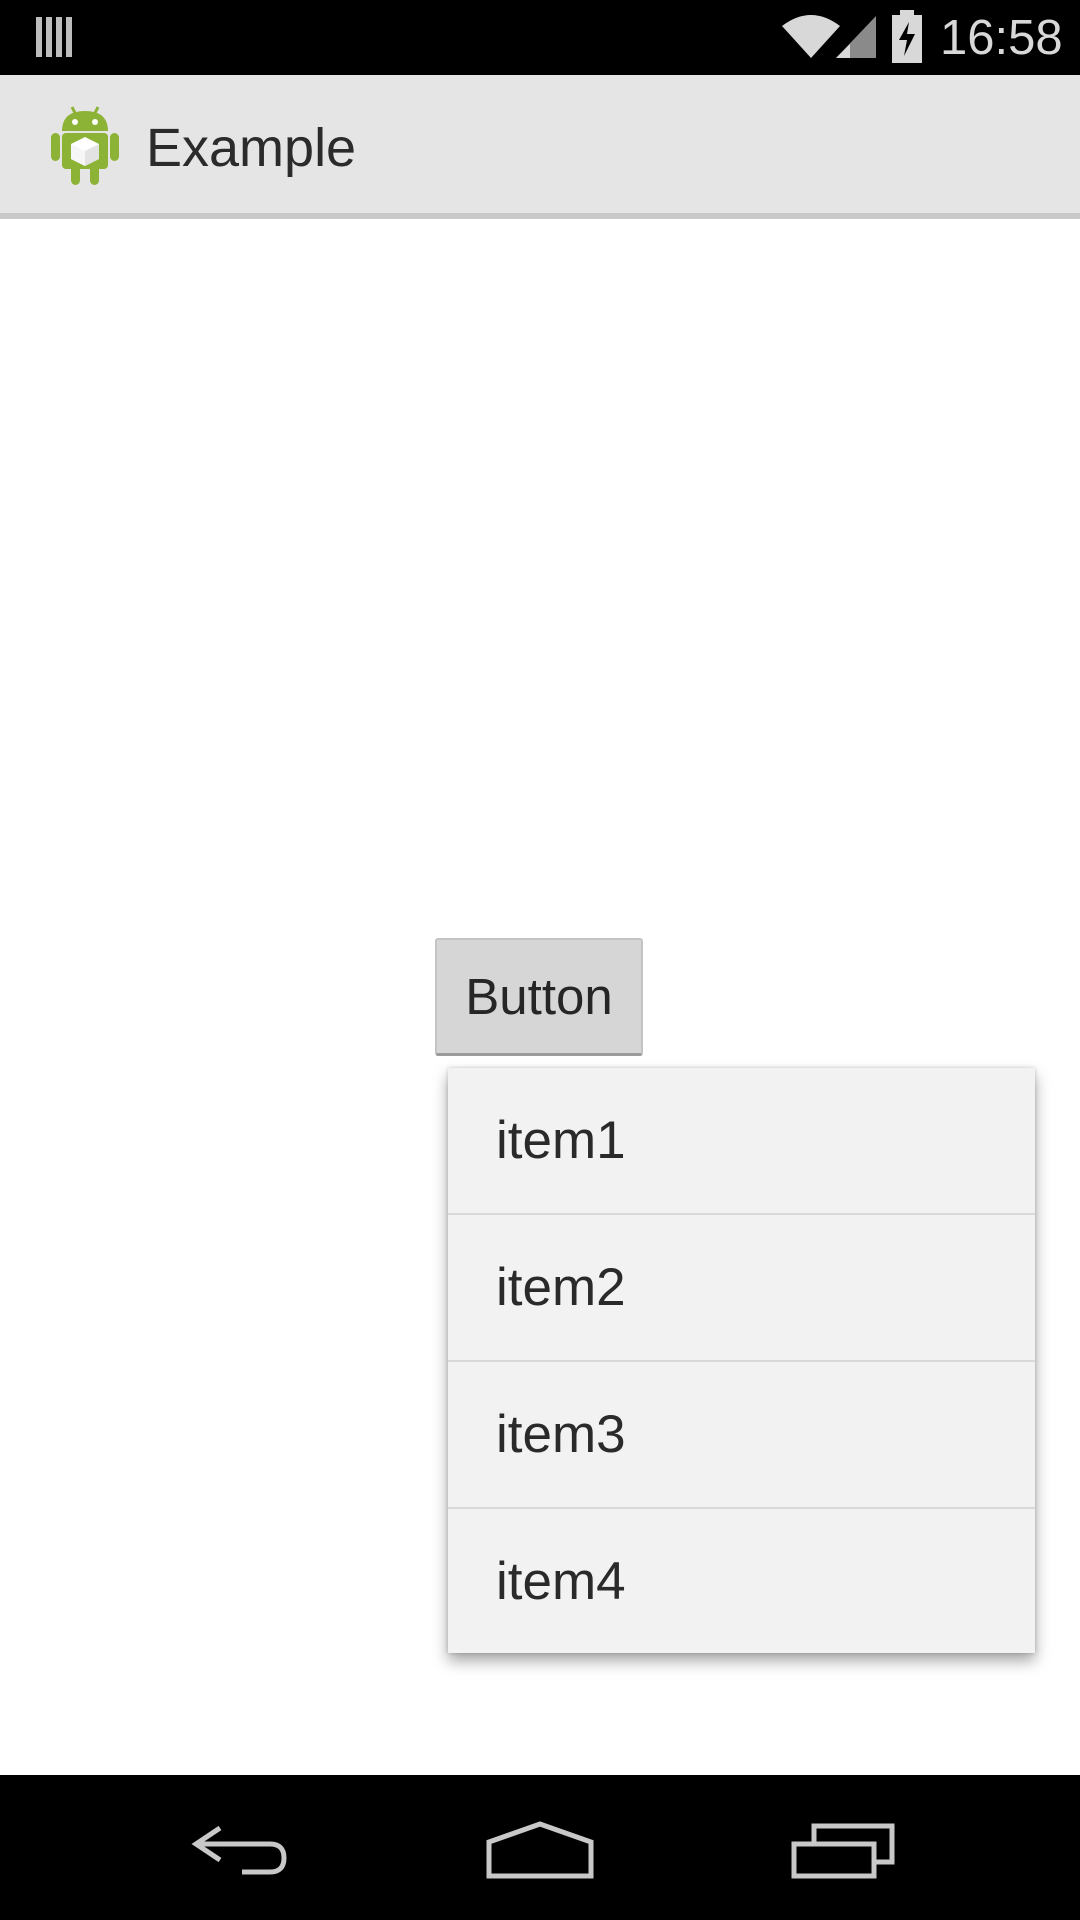 The height and width of the screenshot is (1920, 1080). I want to click on main-button: Button, so click(539, 997).